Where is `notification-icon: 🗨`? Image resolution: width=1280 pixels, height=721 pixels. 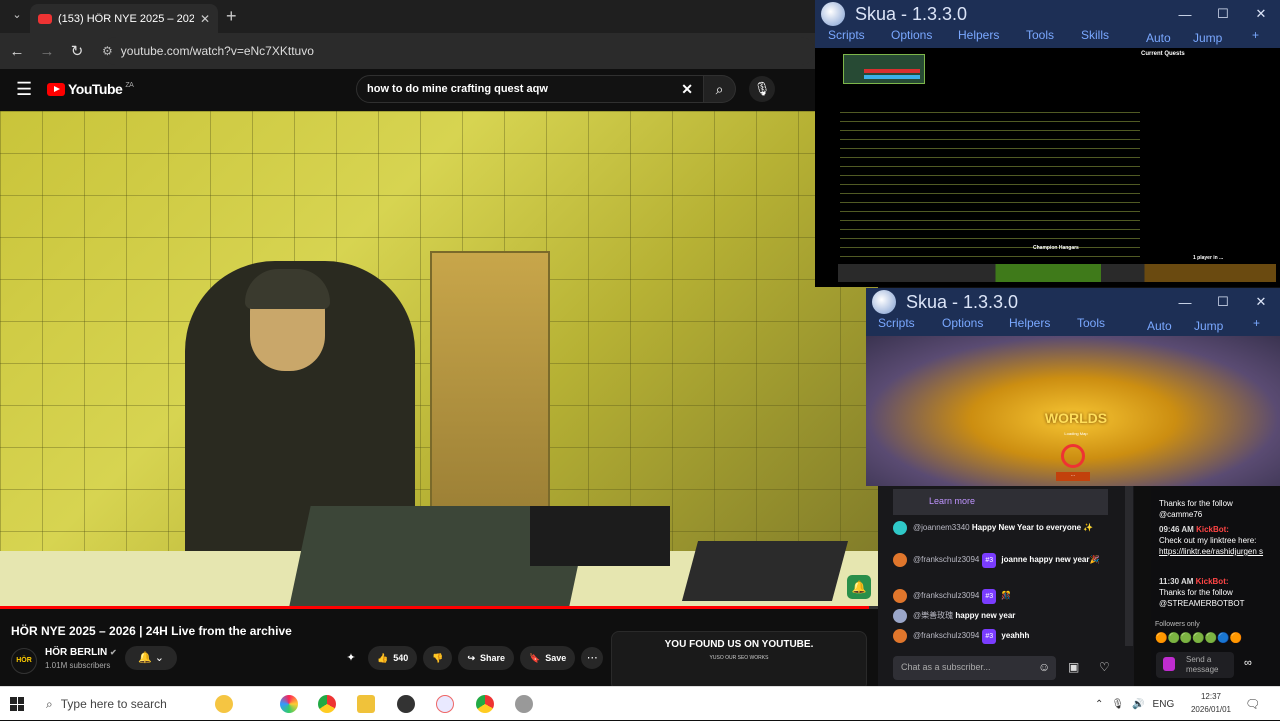 notification-icon: 🗨 is located at coordinates (1252, 704).